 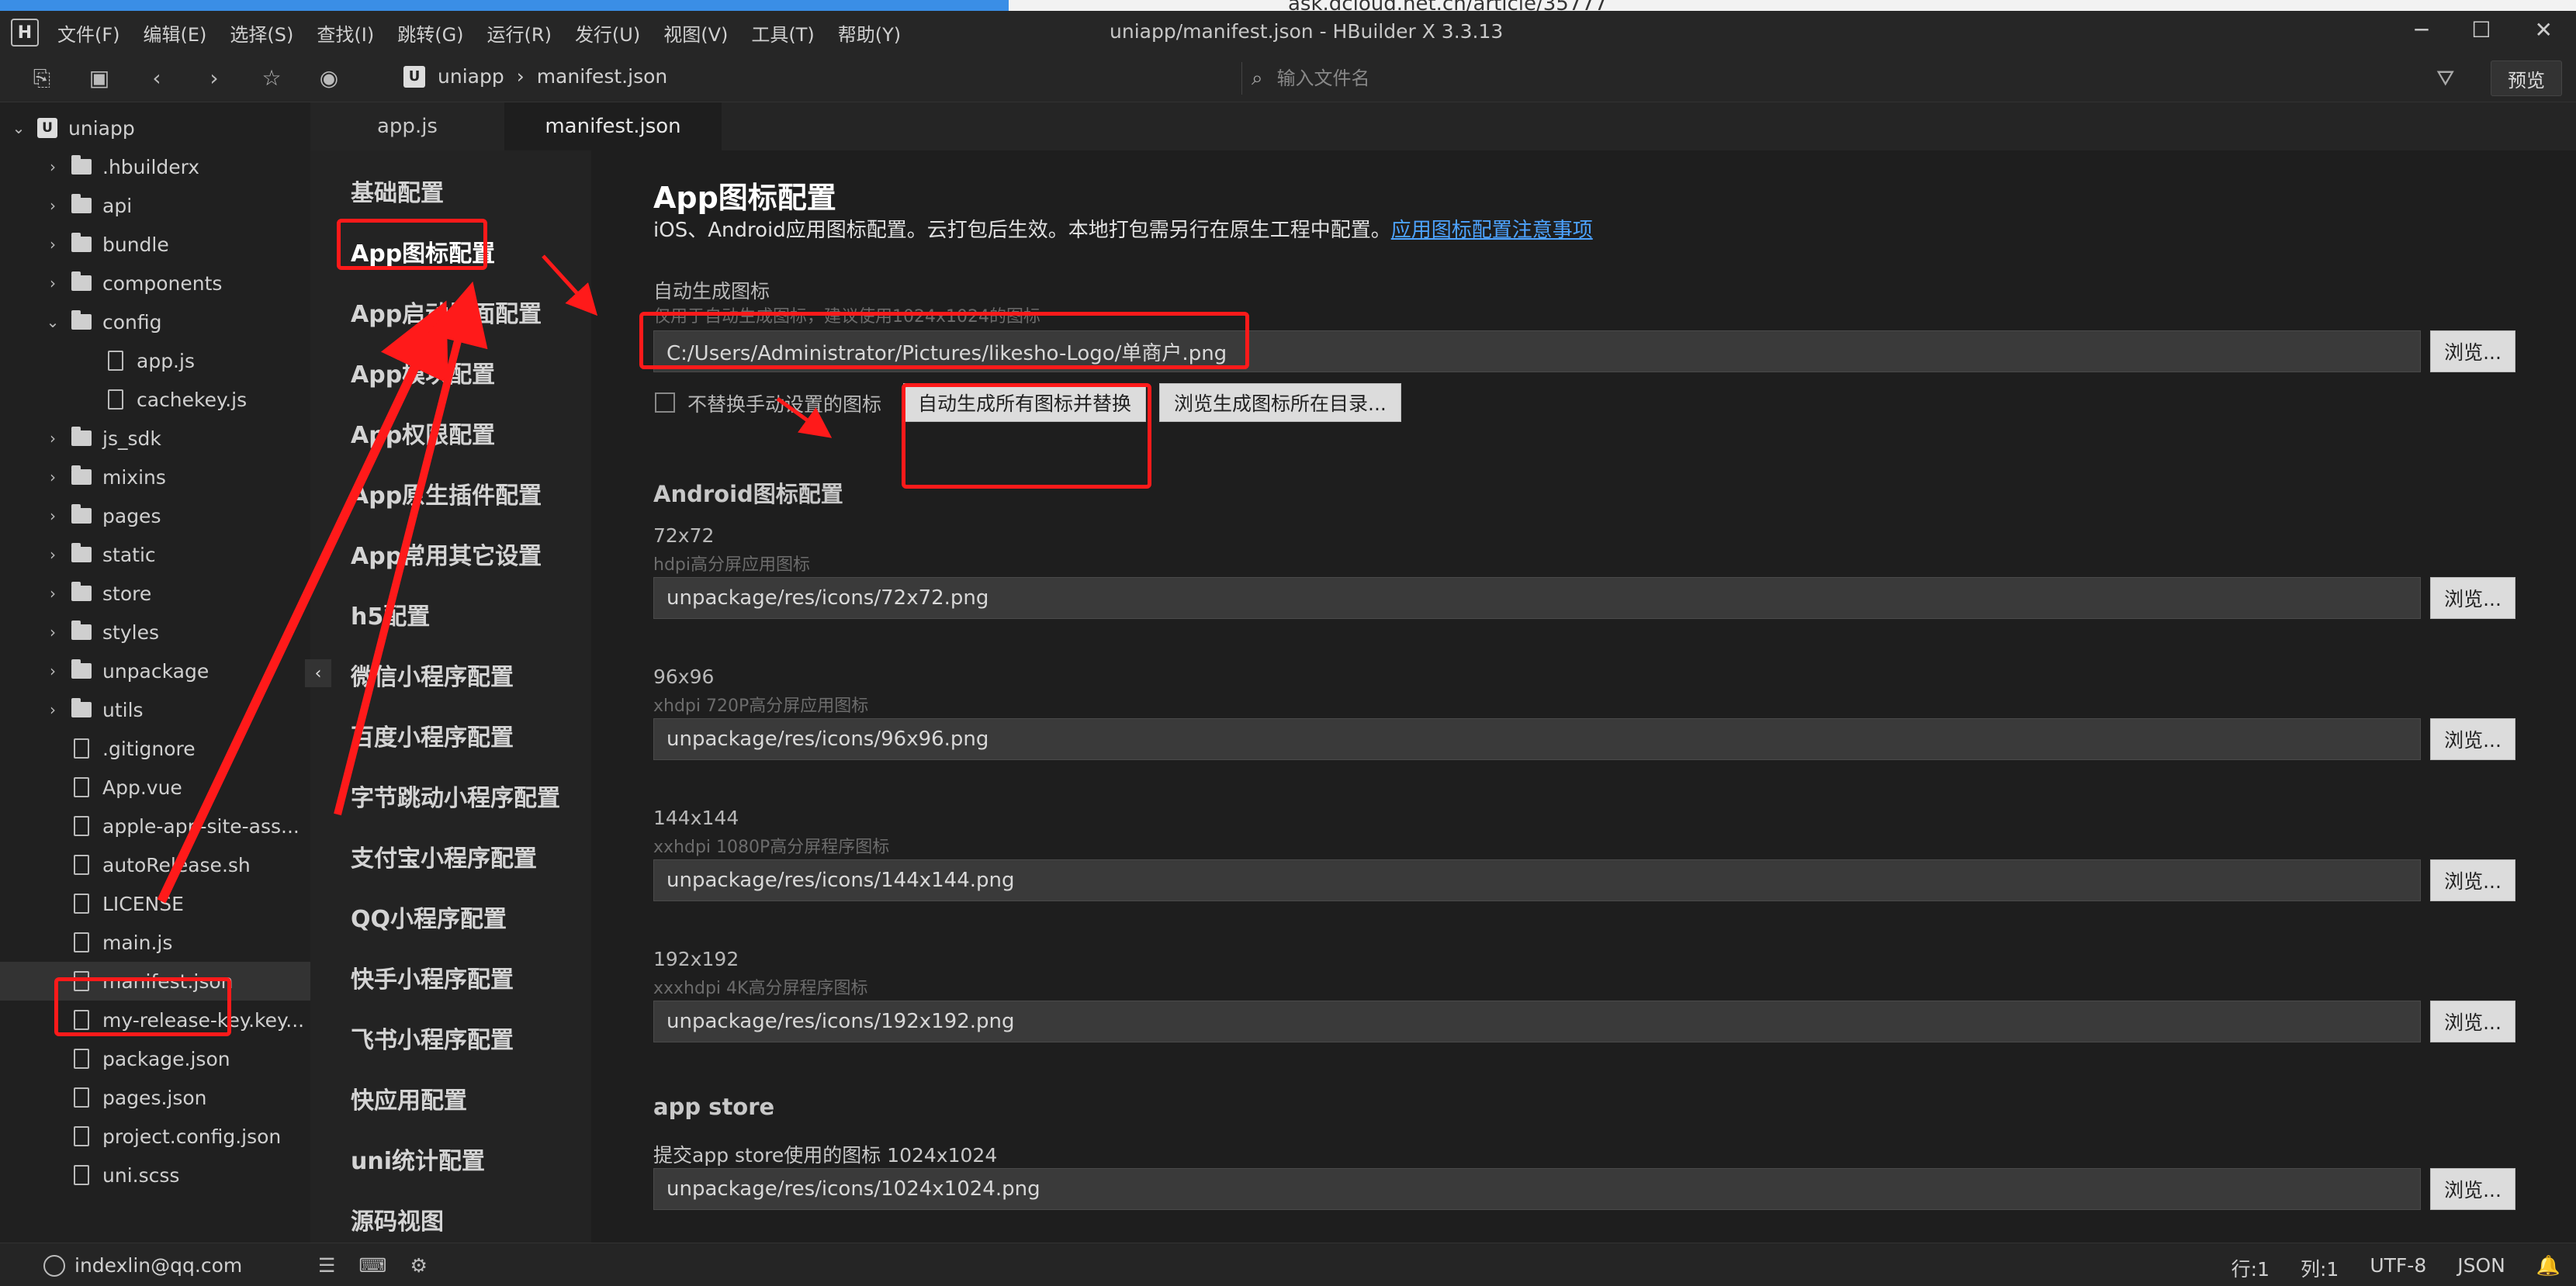 I want to click on menu-view: 视图(V), so click(x=695, y=33).